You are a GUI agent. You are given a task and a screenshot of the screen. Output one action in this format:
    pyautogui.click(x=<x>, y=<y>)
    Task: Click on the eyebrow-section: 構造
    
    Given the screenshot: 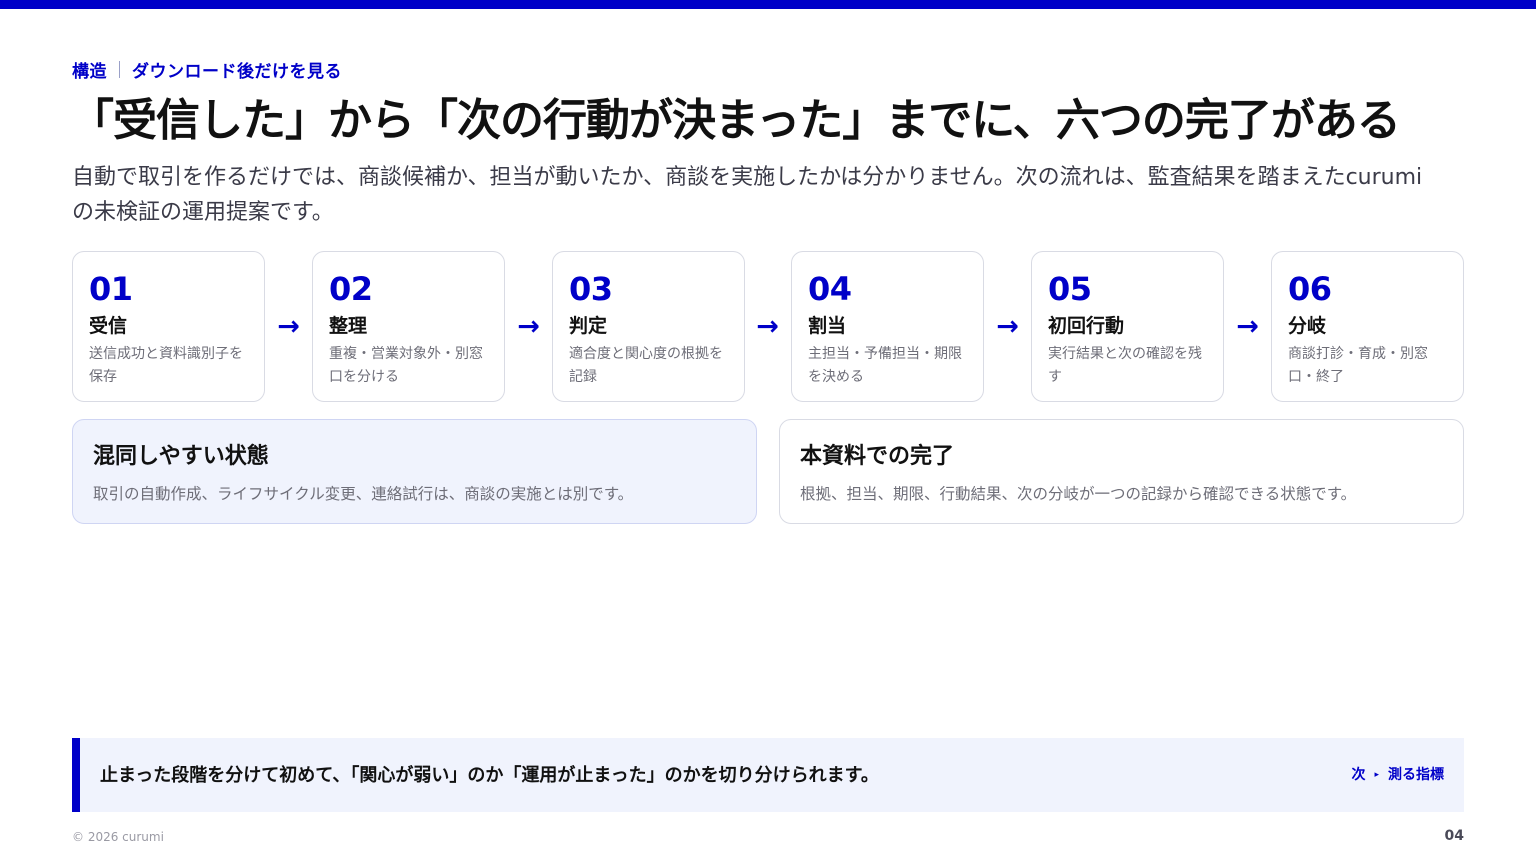 What is the action you would take?
    pyautogui.click(x=89, y=71)
    